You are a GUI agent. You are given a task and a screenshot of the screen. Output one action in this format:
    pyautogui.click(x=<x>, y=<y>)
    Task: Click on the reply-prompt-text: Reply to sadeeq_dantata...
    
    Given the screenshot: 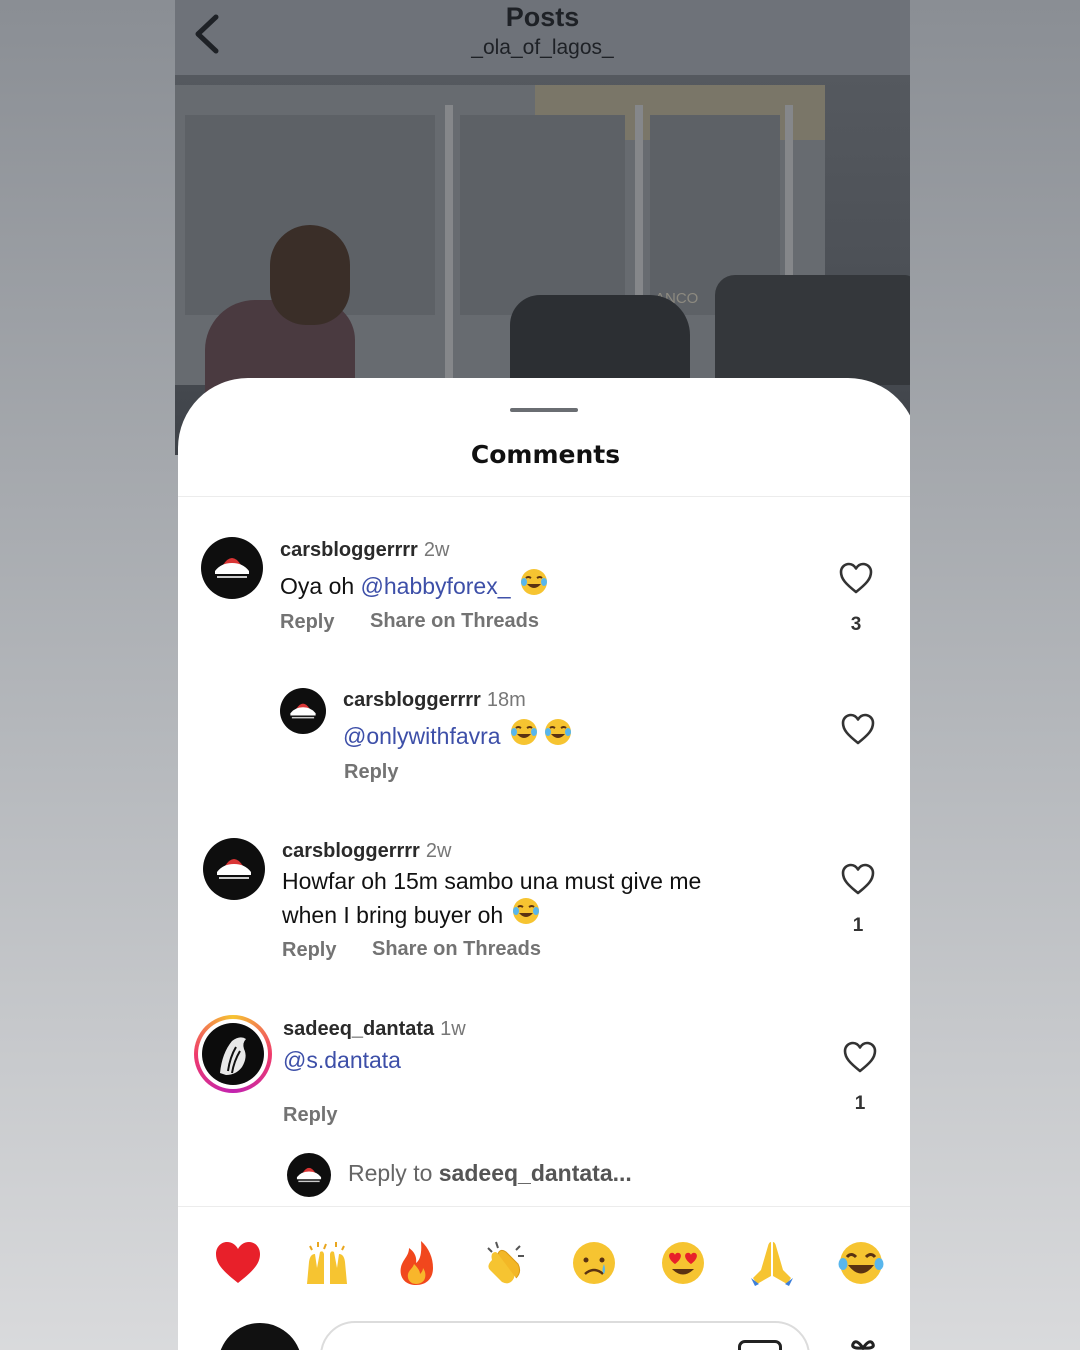 What is the action you would take?
    pyautogui.click(x=490, y=1173)
    